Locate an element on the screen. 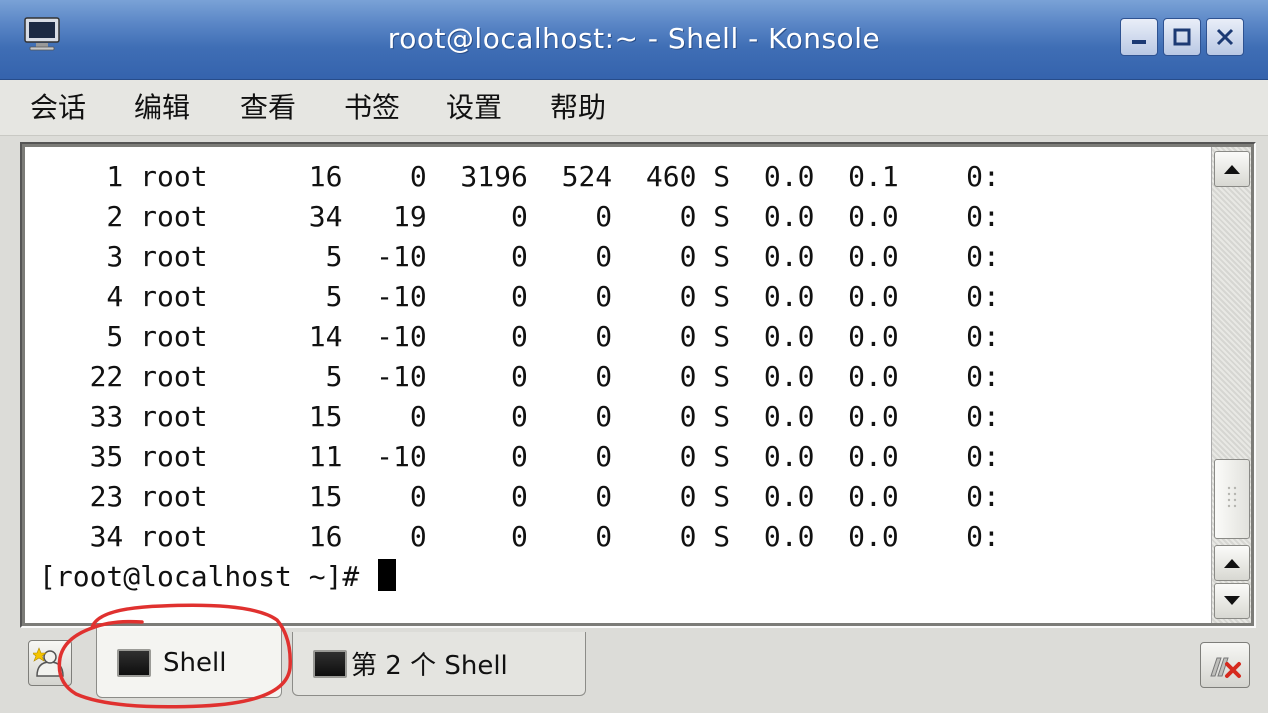  terminal-line: 4 root 5 -10 0 0 0 S 0.0 0.0 0: is located at coordinates (519, 296).